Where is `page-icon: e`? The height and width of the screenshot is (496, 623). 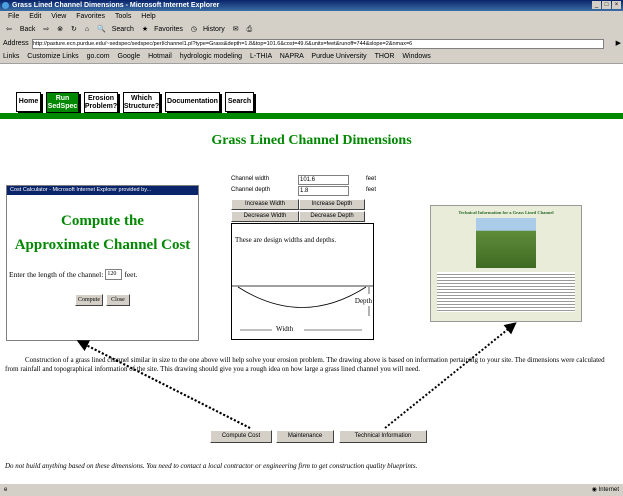 page-icon: e is located at coordinates (6, 490).